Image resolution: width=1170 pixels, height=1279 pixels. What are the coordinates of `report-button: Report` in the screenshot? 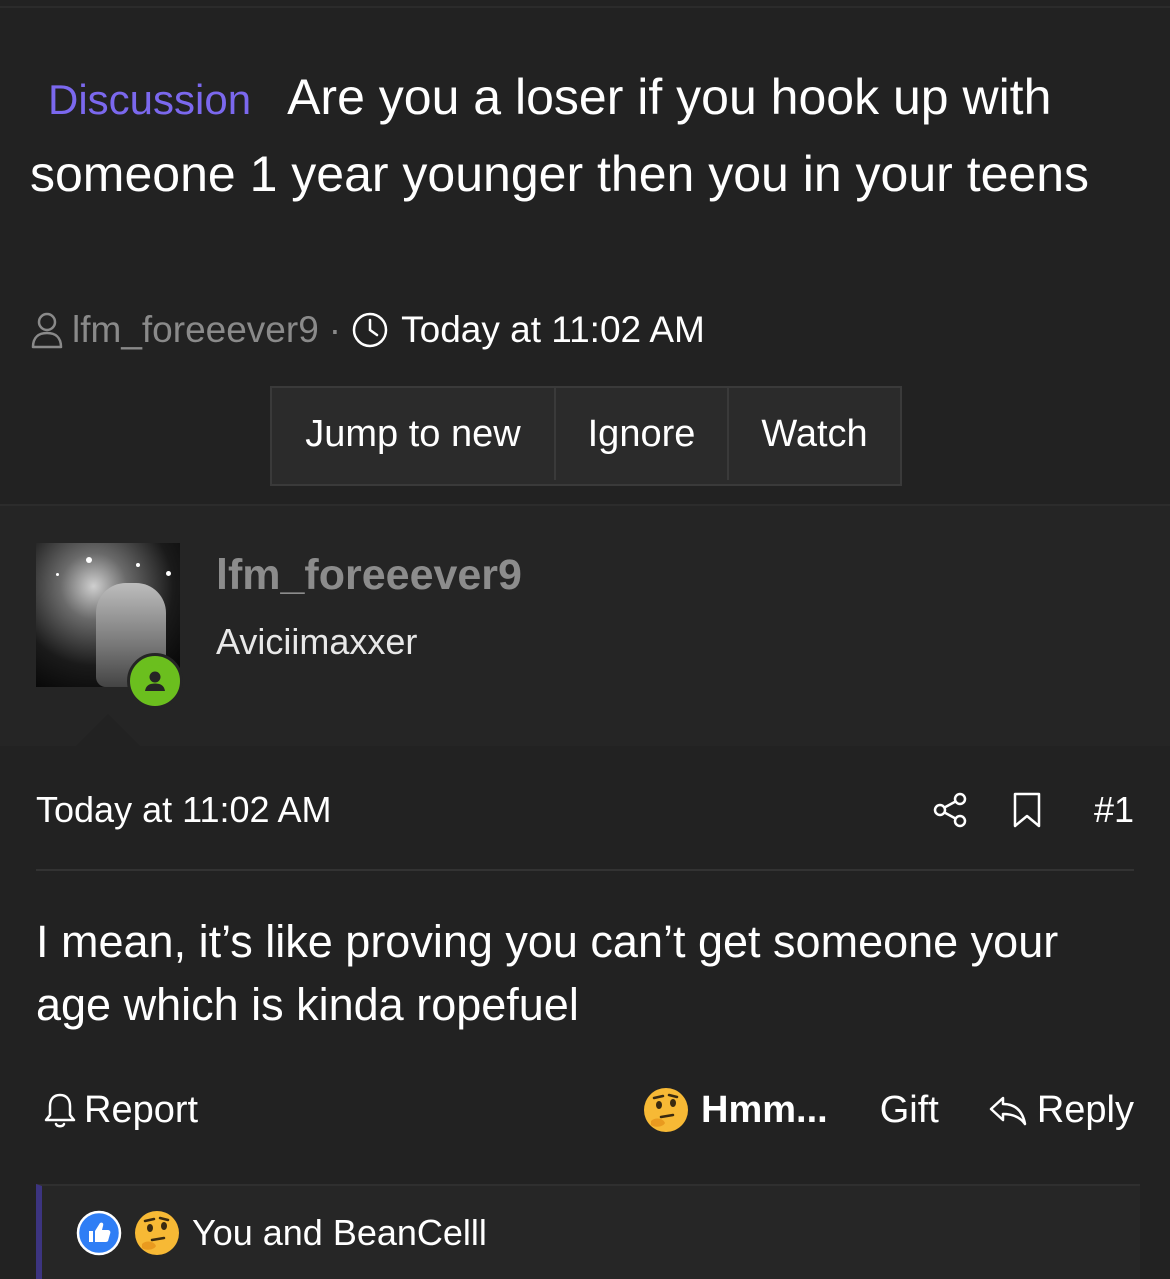 It's located at (117, 1110).